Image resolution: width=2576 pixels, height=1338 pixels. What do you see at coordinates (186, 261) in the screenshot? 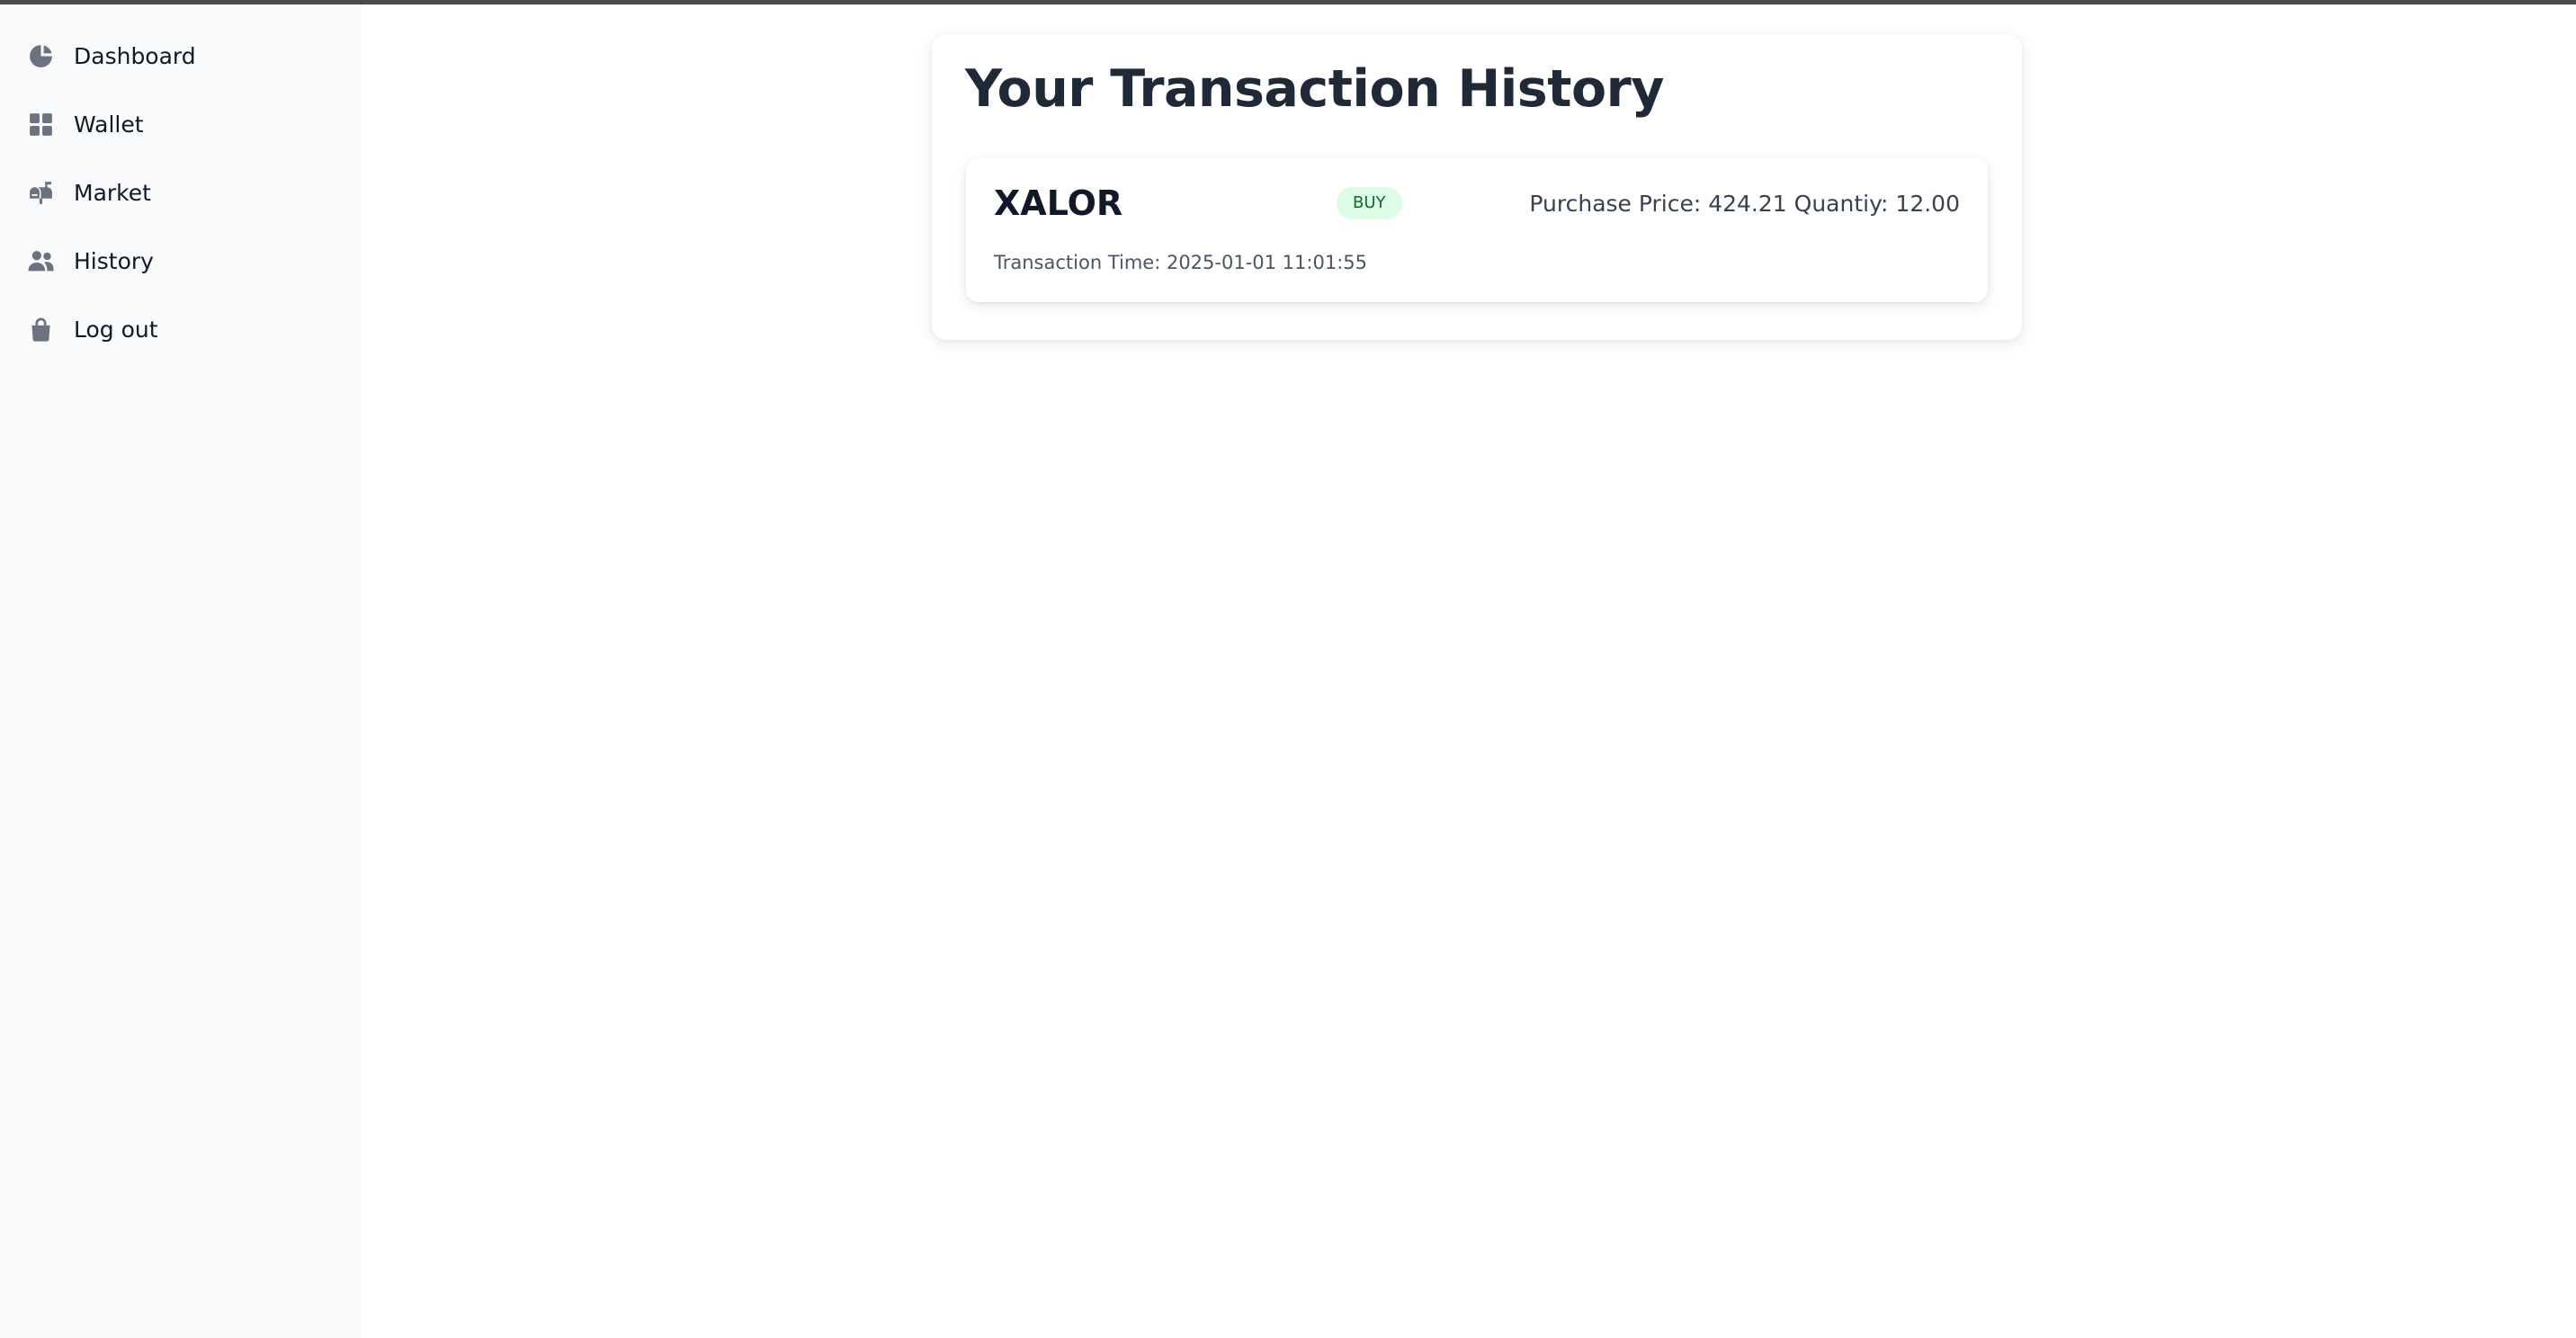
I see `sidebar-item-history: History` at bounding box center [186, 261].